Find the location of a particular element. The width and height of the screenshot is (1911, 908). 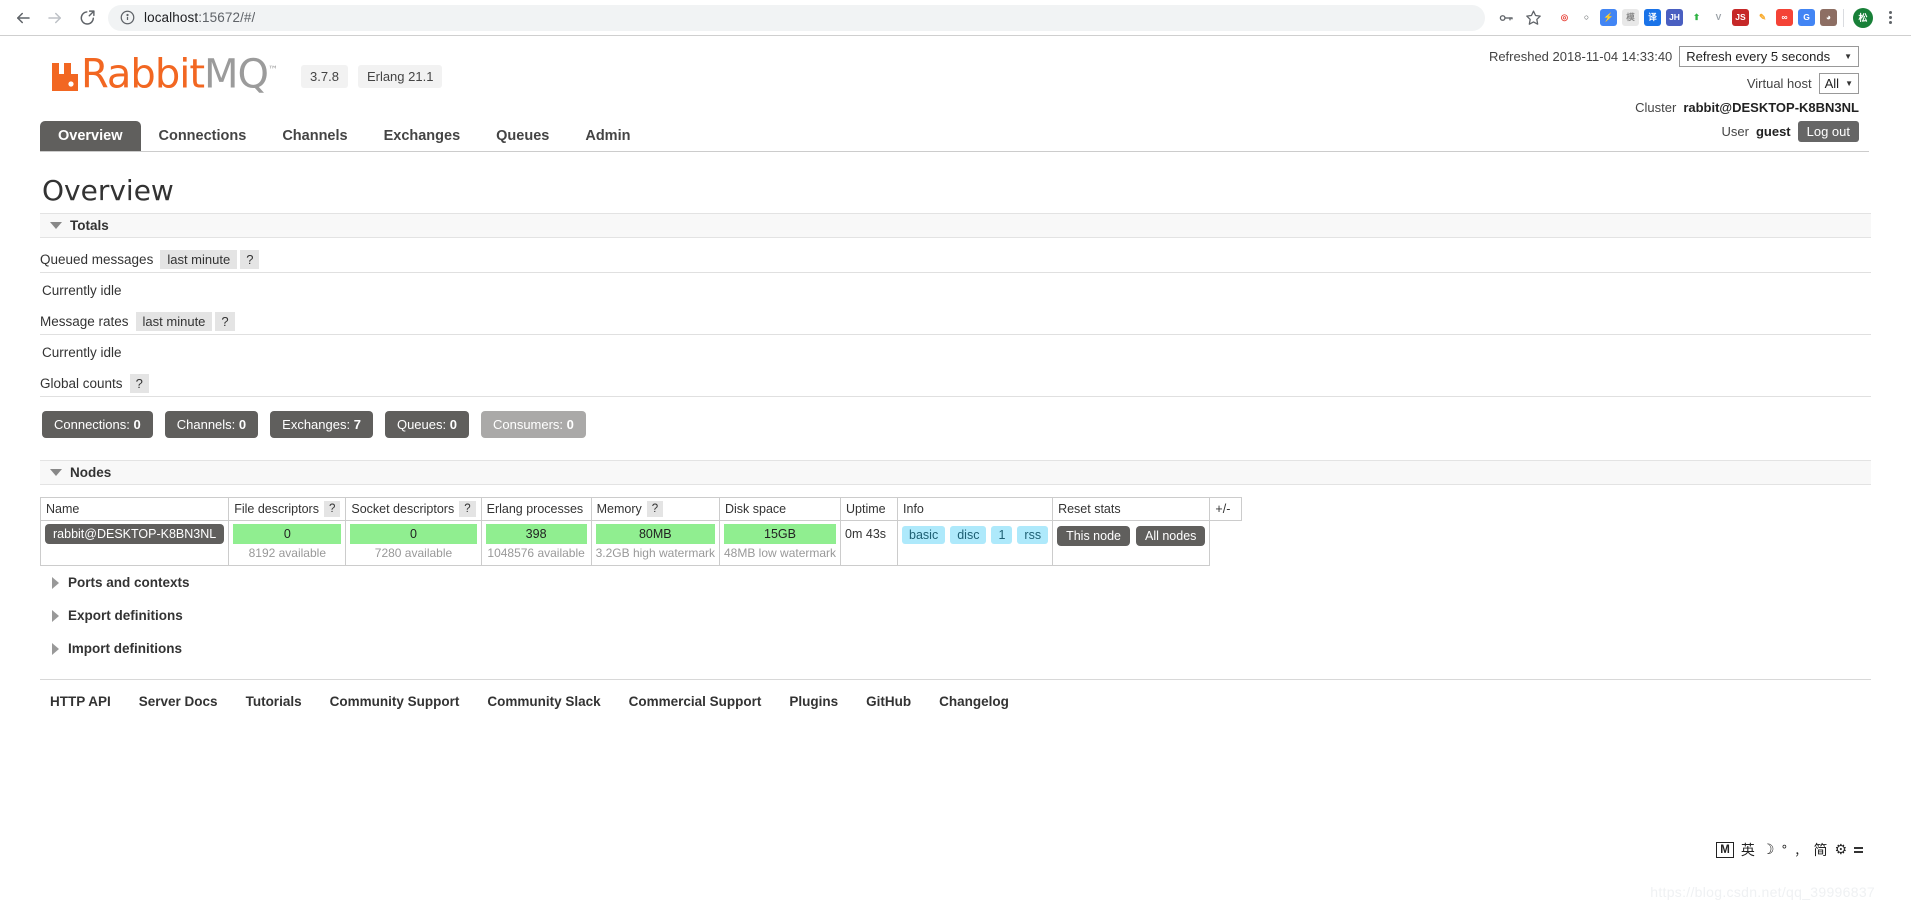

count-badge-channels: Channels: 0 is located at coordinates (211, 424).